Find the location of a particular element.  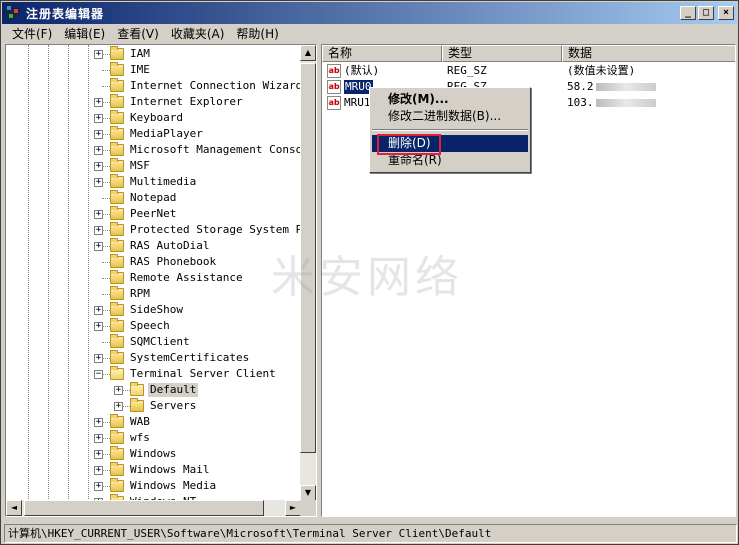

column-header-type: 类型 is located at coordinates (502, 53).